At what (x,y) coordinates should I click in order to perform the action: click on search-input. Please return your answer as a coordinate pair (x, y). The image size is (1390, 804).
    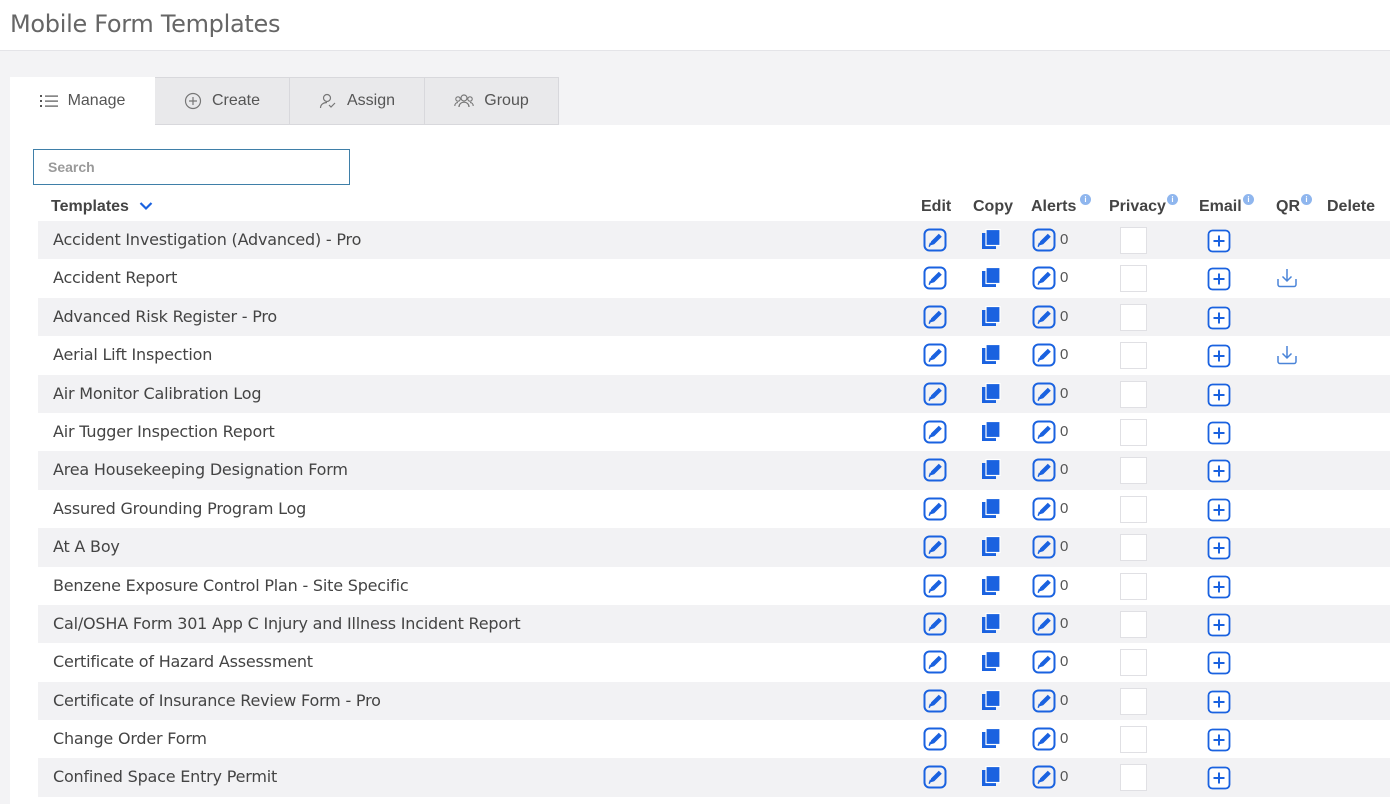
    Looking at the image, I should click on (191, 167).